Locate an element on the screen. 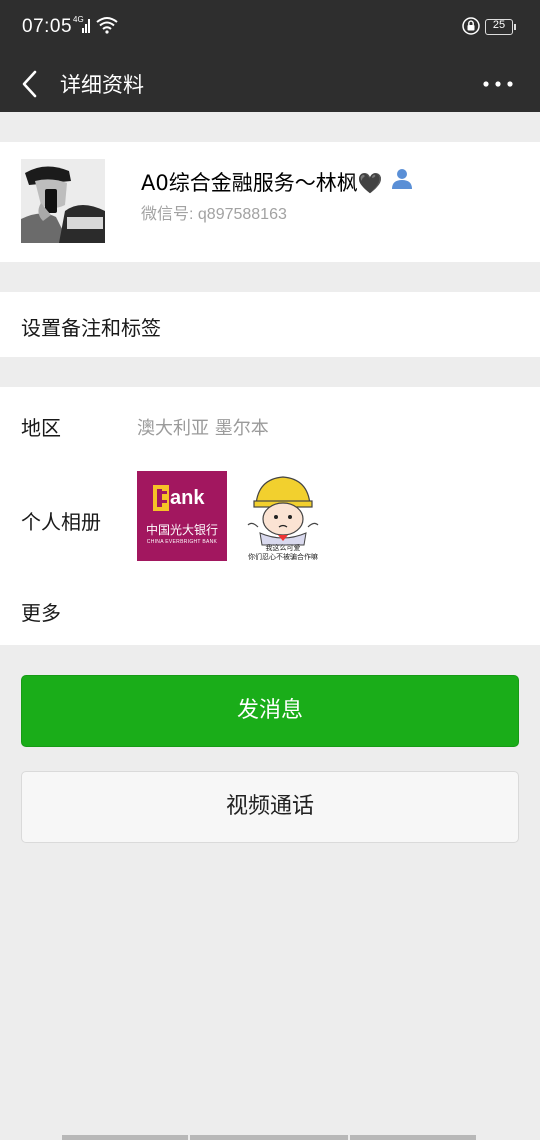 This screenshot has height=1140, width=540. meme-caption-2: 你们忍心不被骗合作嘛 is located at coordinates (283, 557).